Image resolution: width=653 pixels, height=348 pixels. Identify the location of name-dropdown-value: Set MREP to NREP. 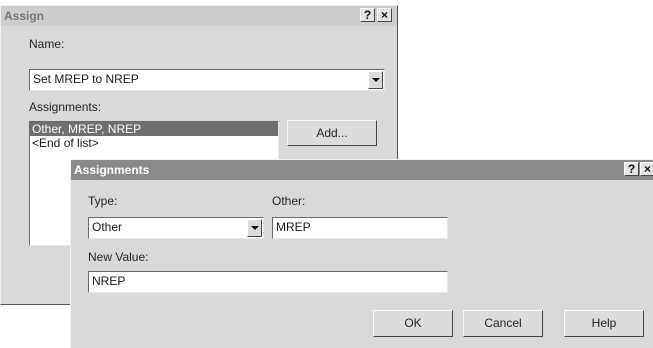
(86, 79).